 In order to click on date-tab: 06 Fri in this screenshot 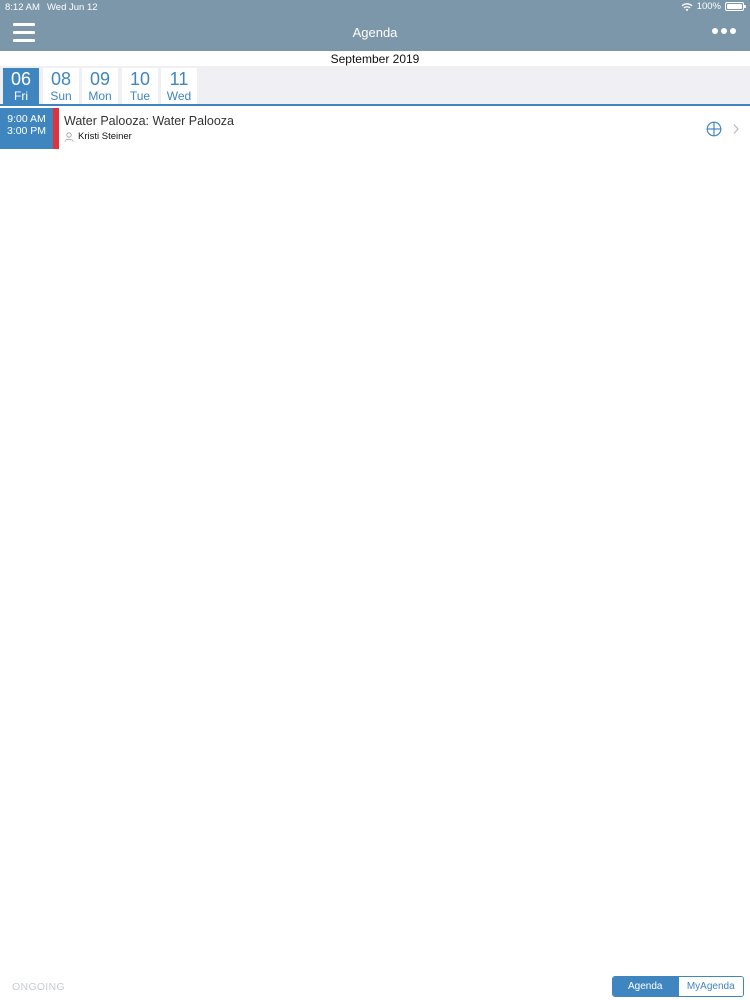, I will do `click(21, 86)`.